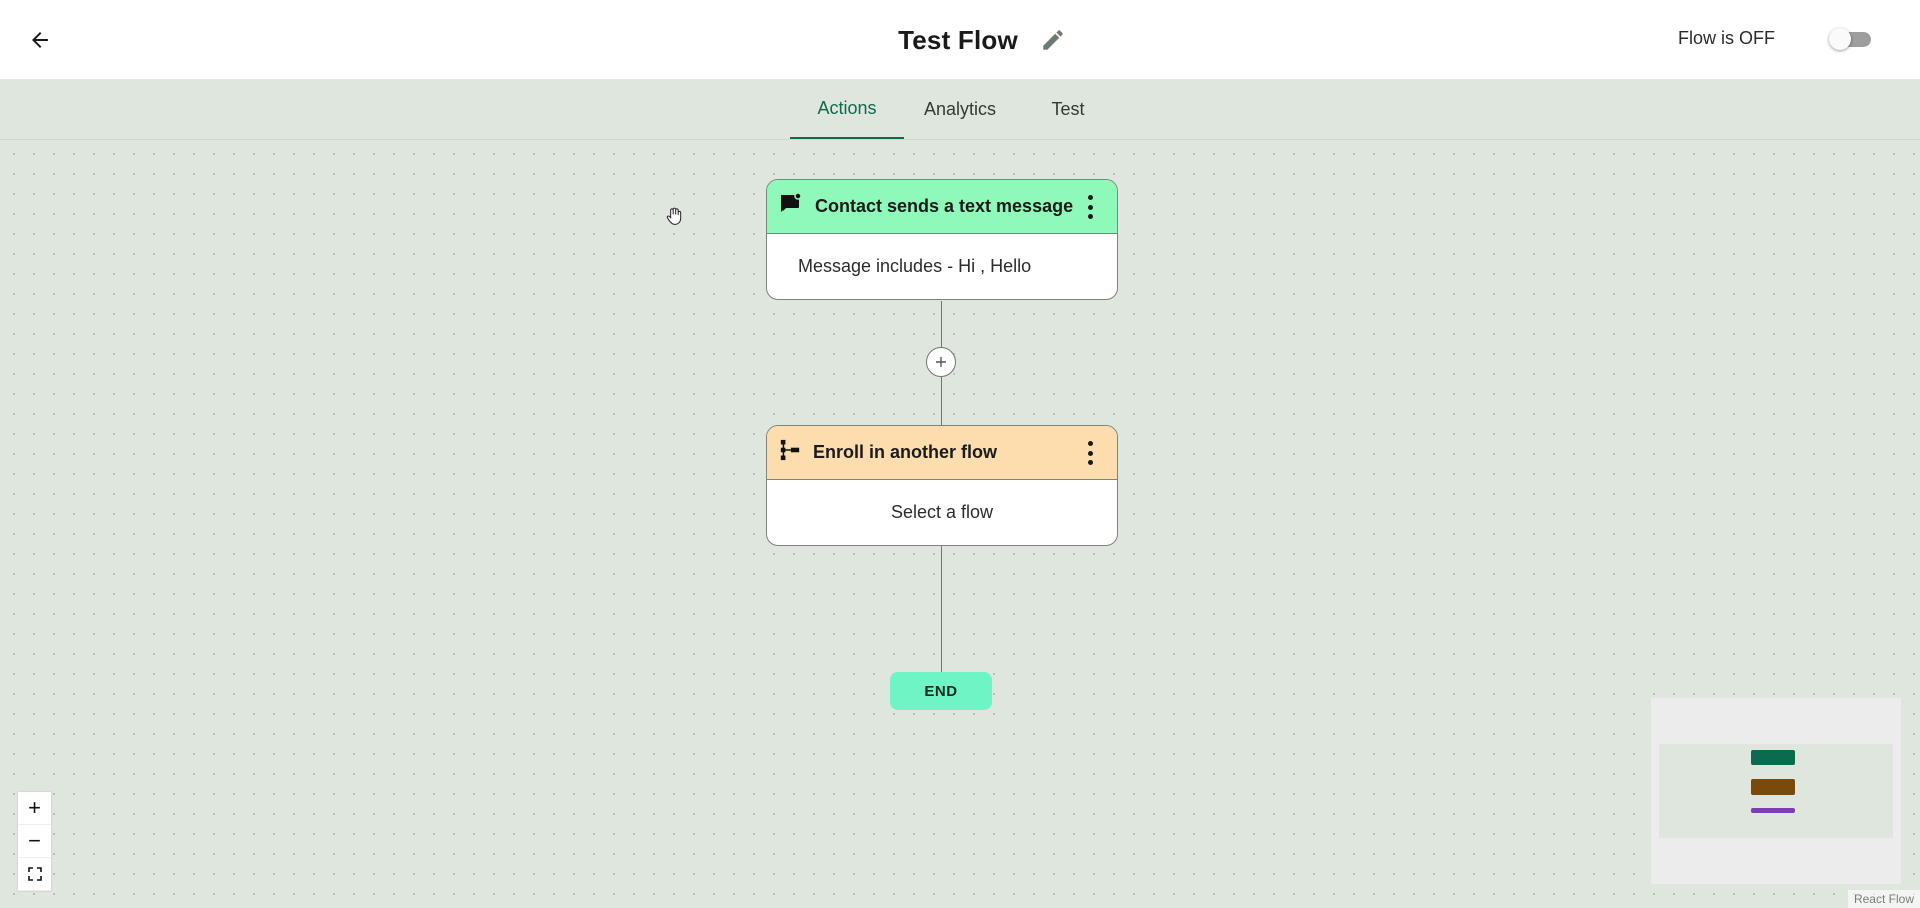 Image resolution: width=1920 pixels, height=908 pixels. I want to click on tab-actions: Actions, so click(847, 109).